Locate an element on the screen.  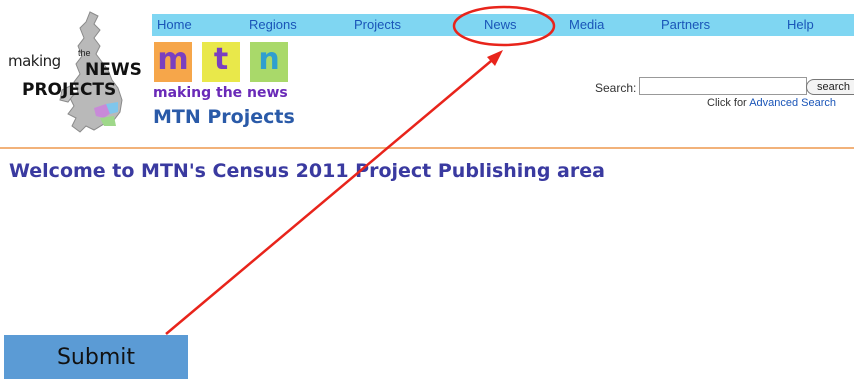
search-button: search is located at coordinates (830, 87).